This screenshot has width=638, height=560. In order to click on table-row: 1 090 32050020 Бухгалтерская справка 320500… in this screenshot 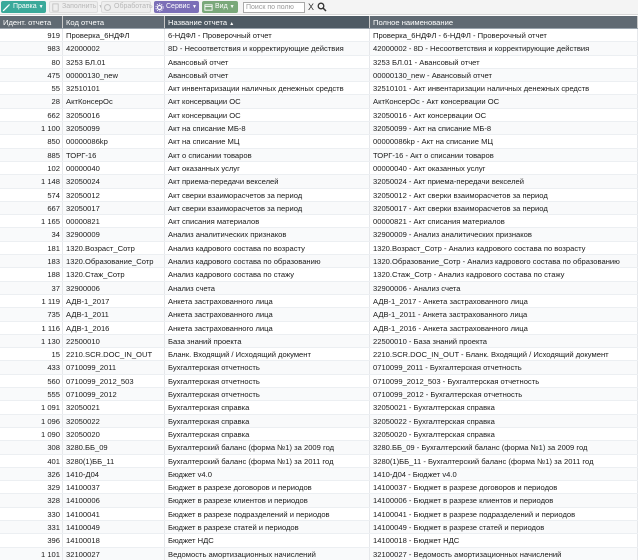, I will do `click(319, 434)`.